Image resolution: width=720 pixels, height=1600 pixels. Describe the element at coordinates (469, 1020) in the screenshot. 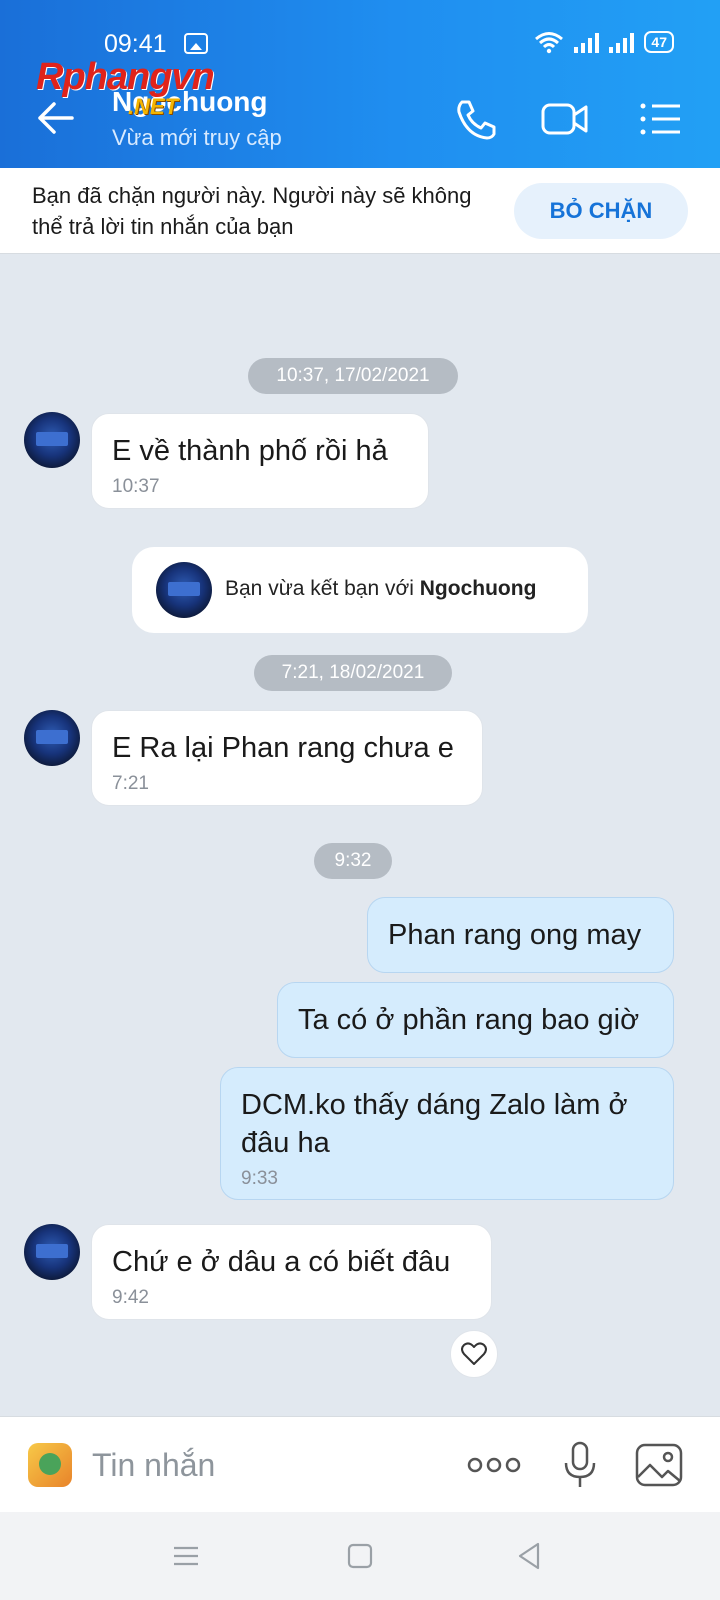

I see `message-text: Ta có ở phần rang bao giờ` at that location.